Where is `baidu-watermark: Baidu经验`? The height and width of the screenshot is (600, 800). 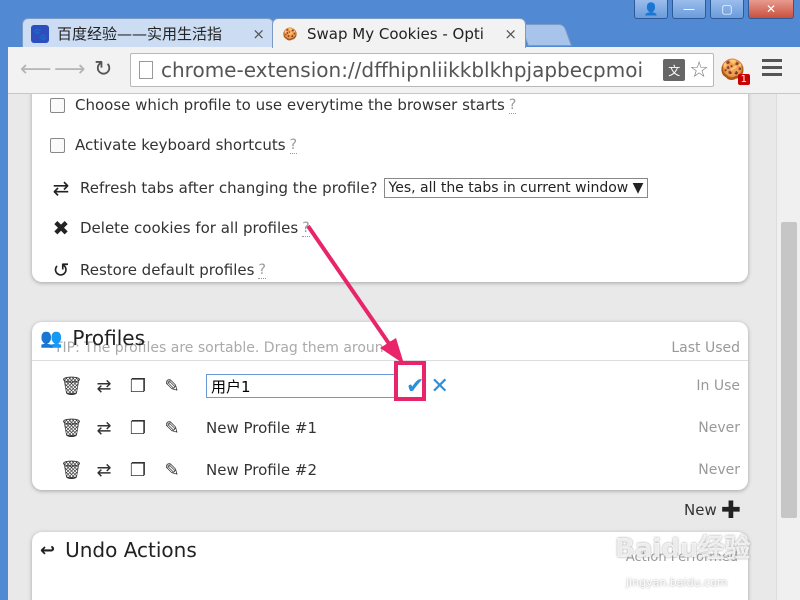
baidu-watermark: Baidu经验 is located at coordinates (683, 549).